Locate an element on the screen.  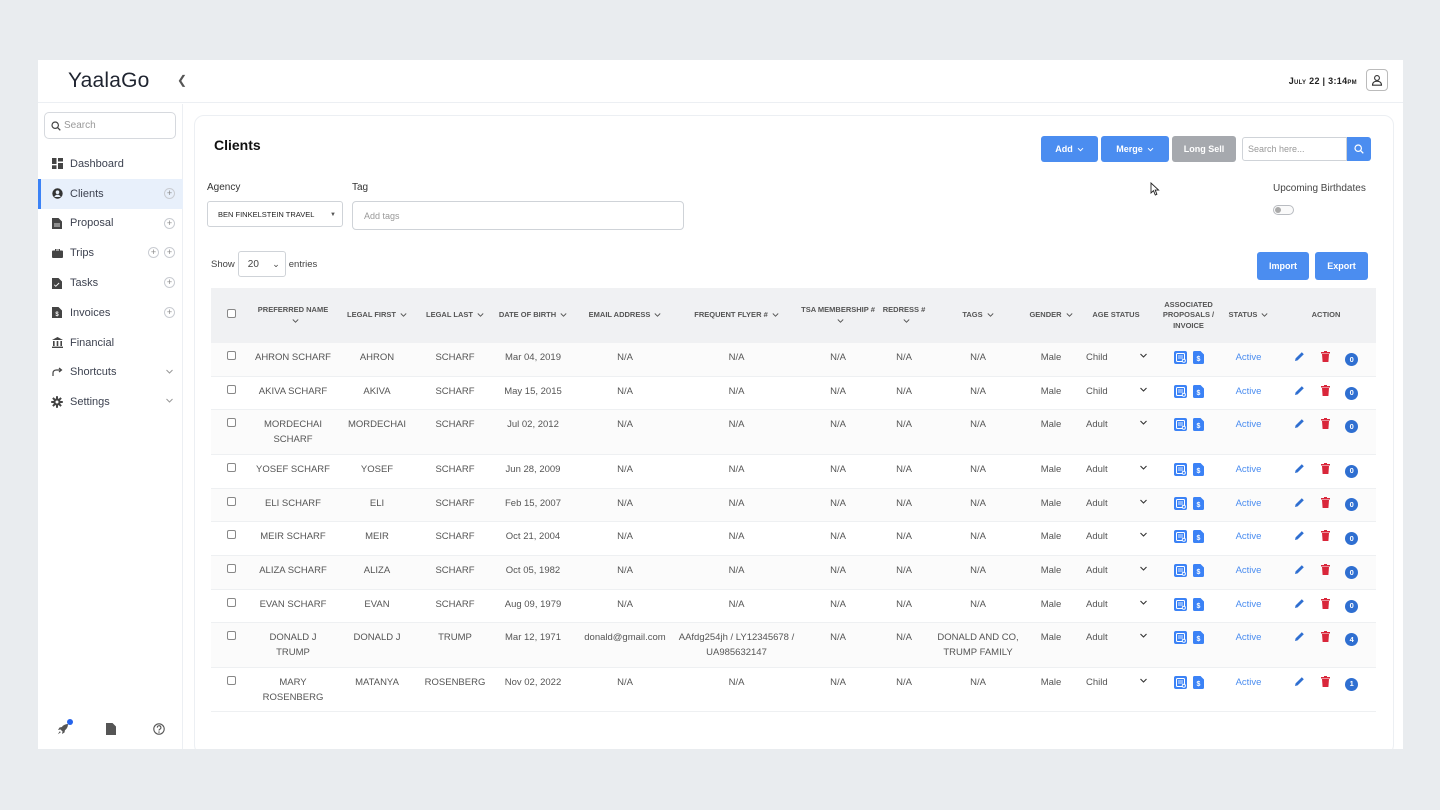
document-icon is located at coordinates (110, 729).